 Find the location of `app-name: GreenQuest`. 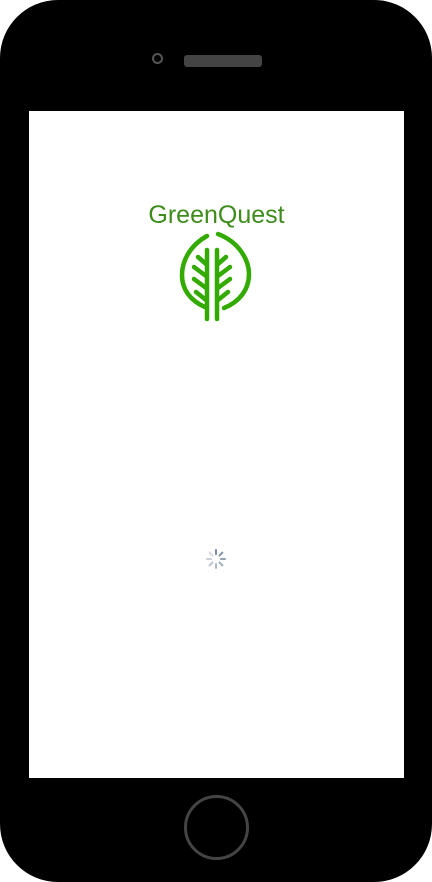

app-name: GreenQuest is located at coordinates (216, 215).